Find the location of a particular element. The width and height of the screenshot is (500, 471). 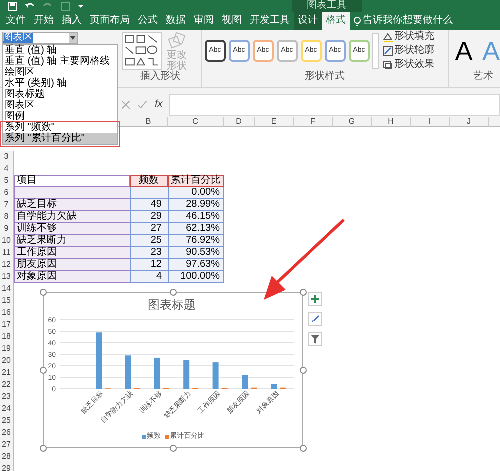

wordart-sample: A is located at coordinates (464, 51).